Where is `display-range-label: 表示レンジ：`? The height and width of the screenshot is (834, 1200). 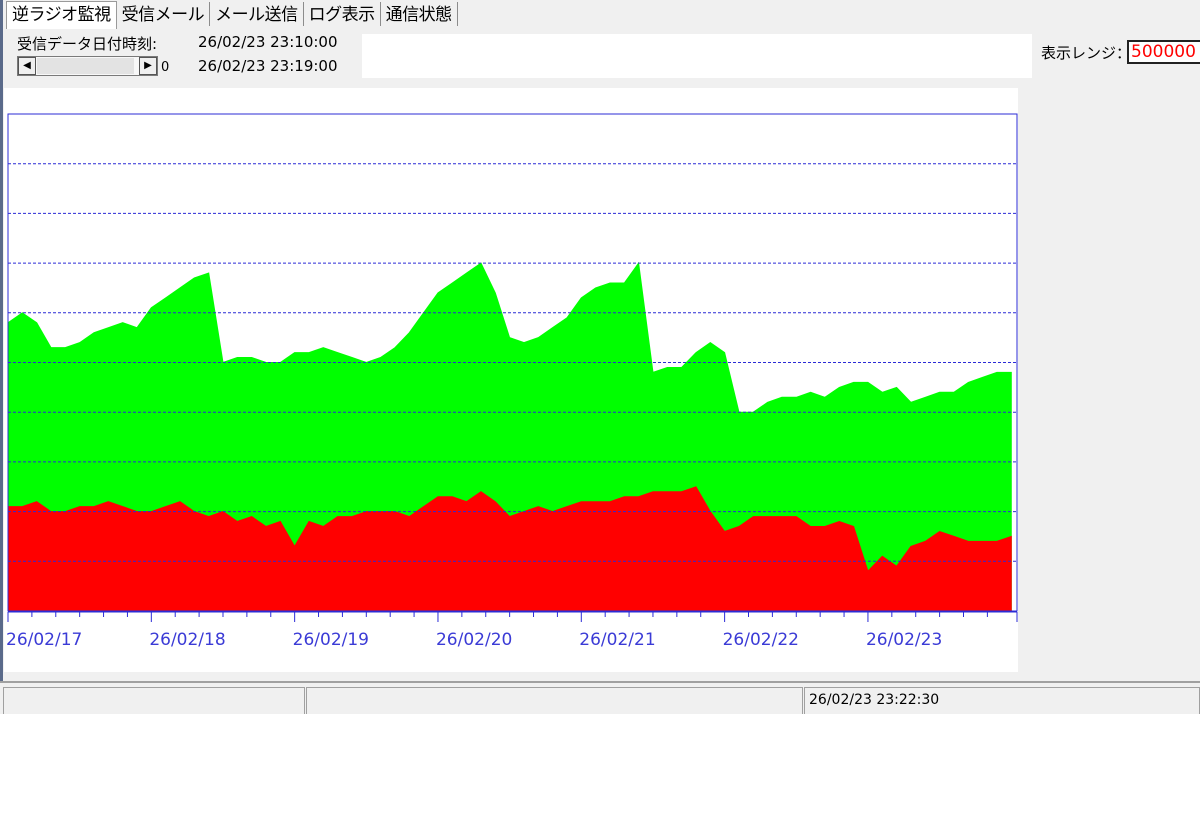
display-range-label: 表示レンジ： is located at coordinates (1086, 53).